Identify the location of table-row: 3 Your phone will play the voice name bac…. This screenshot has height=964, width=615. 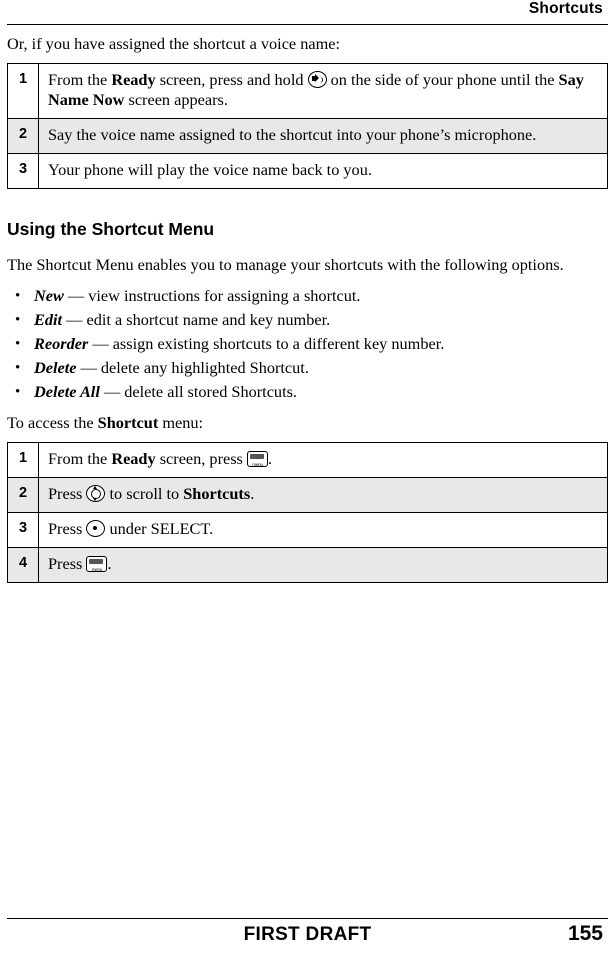
(307, 171).